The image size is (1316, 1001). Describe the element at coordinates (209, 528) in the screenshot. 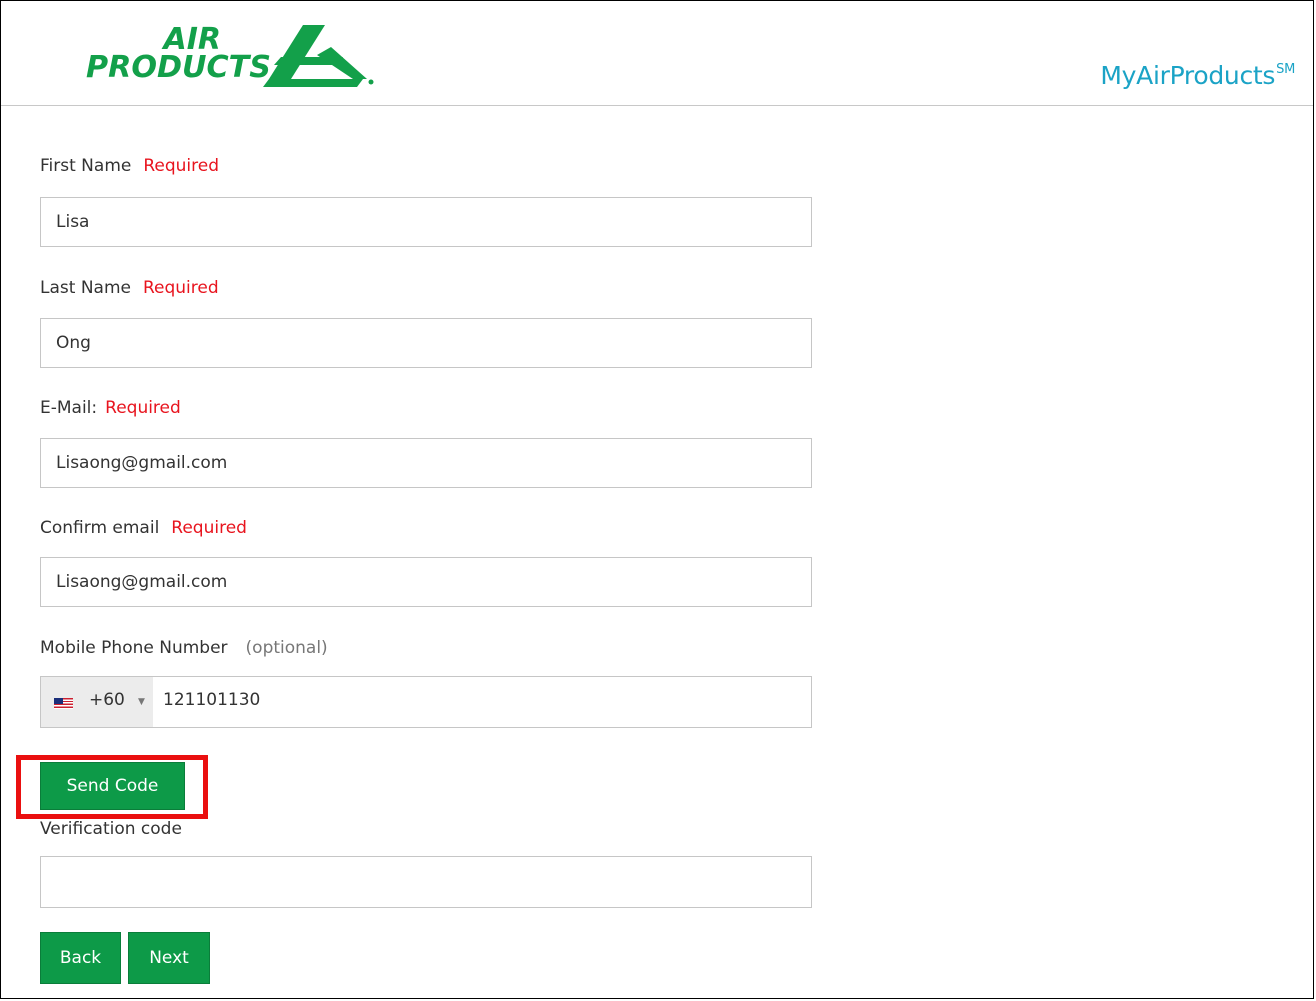

I see `confirm-email-required: Required` at that location.